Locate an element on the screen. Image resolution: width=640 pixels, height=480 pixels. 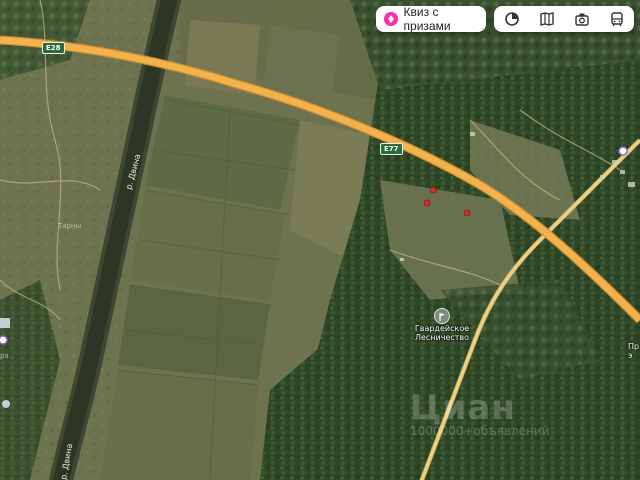
bus-icon is located at coordinates (616, 19).